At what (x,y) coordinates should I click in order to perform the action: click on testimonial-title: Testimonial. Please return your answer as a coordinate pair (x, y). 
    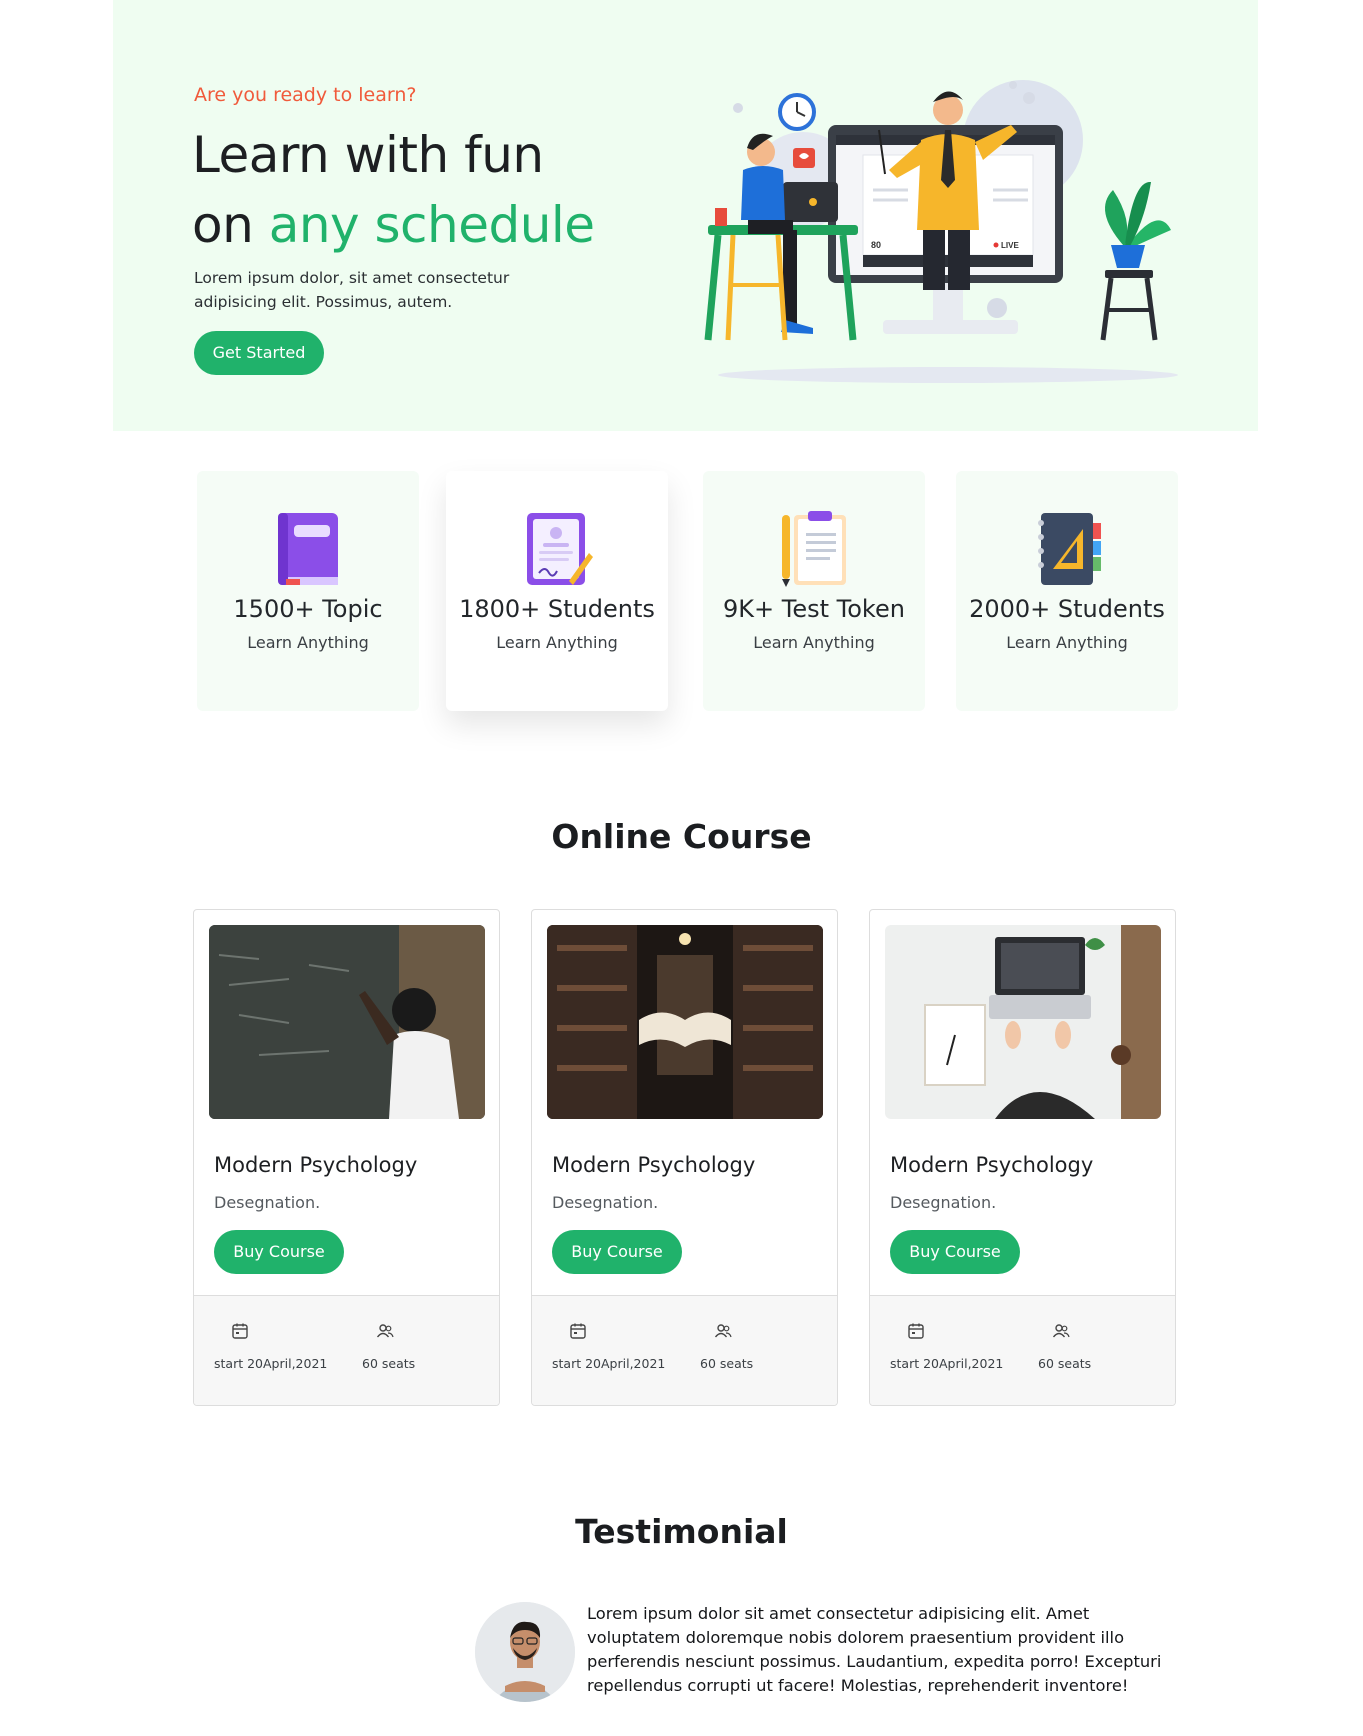
    Looking at the image, I should click on (681, 1531).